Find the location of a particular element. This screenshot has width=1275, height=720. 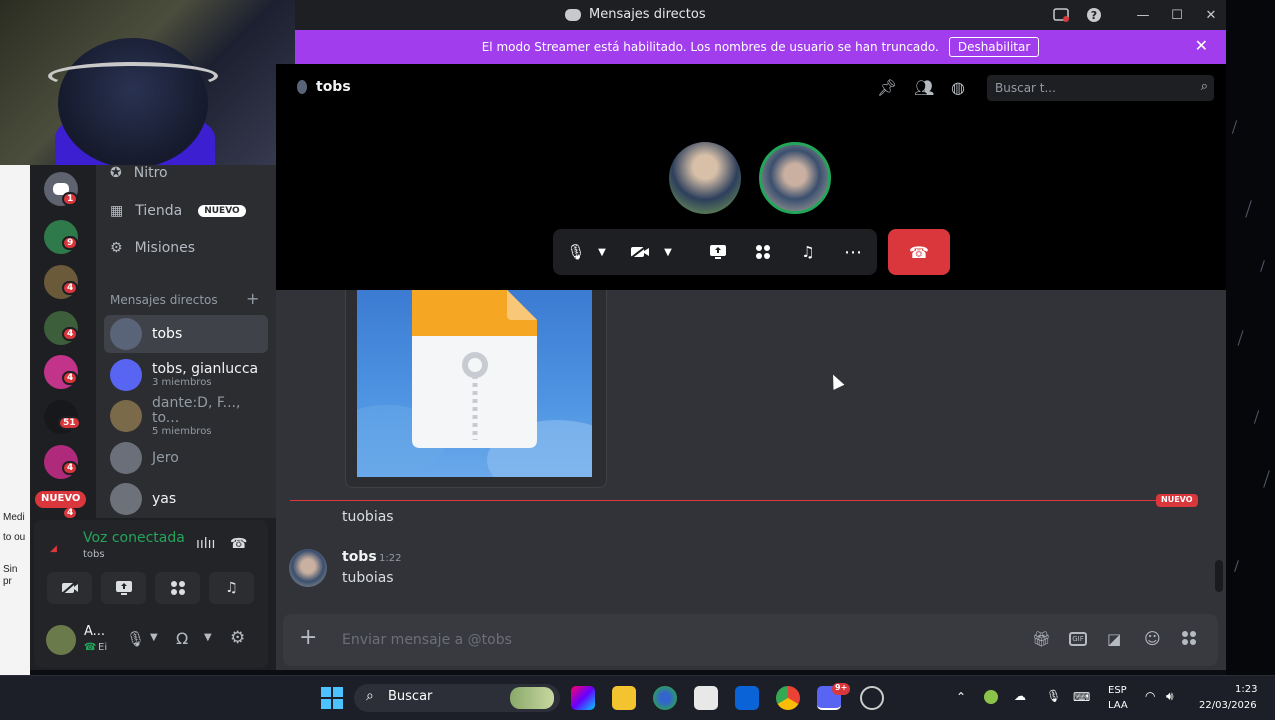

dm-item-name: yas is located at coordinates (164, 498).